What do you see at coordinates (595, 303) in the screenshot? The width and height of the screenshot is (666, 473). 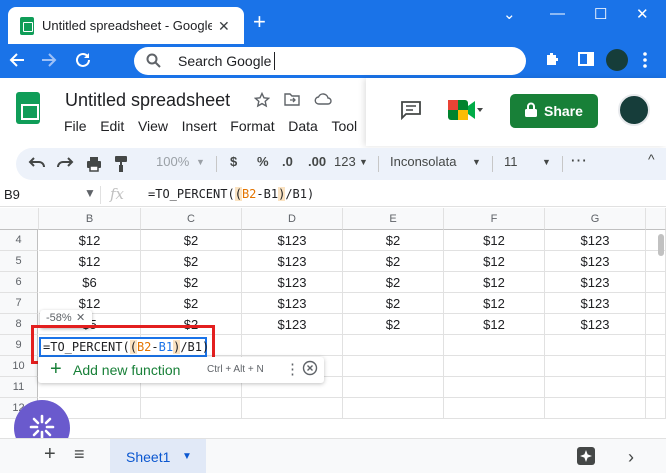 I see `cell-g7: $123` at bounding box center [595, 303].